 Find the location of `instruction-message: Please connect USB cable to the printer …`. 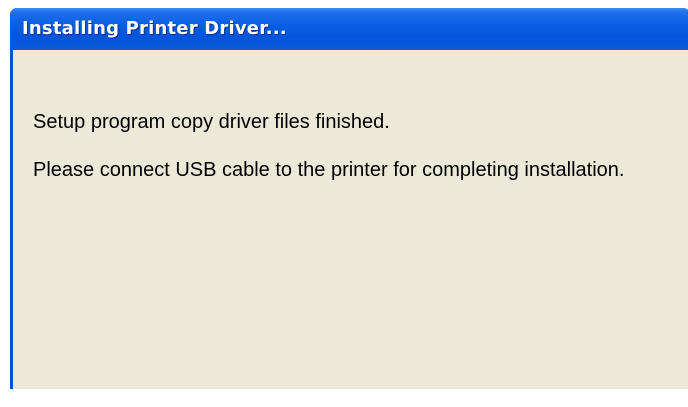

instruction-message: Please connect USB cable to the printer … is located at coordinates (329, 170).